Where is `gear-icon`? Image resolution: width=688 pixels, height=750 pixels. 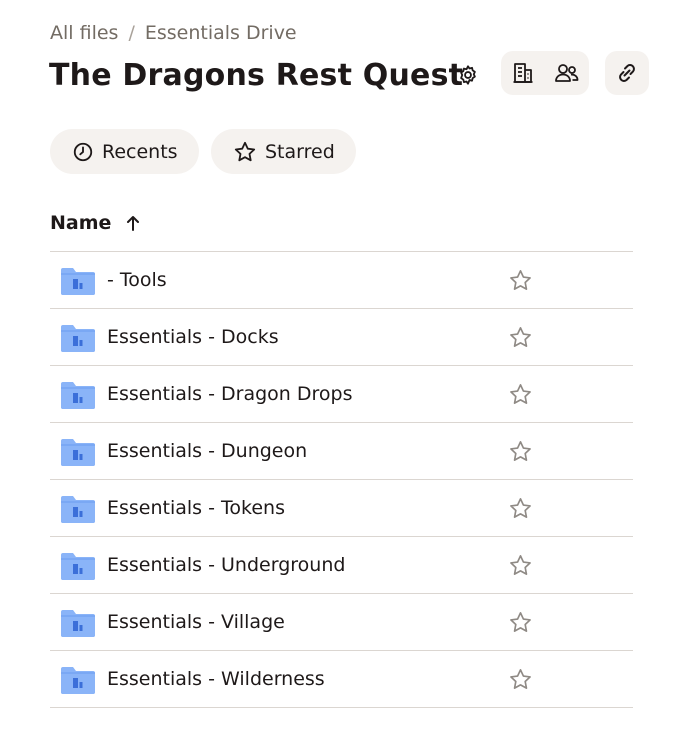 gear-icon is located at coordinates (468, 75).